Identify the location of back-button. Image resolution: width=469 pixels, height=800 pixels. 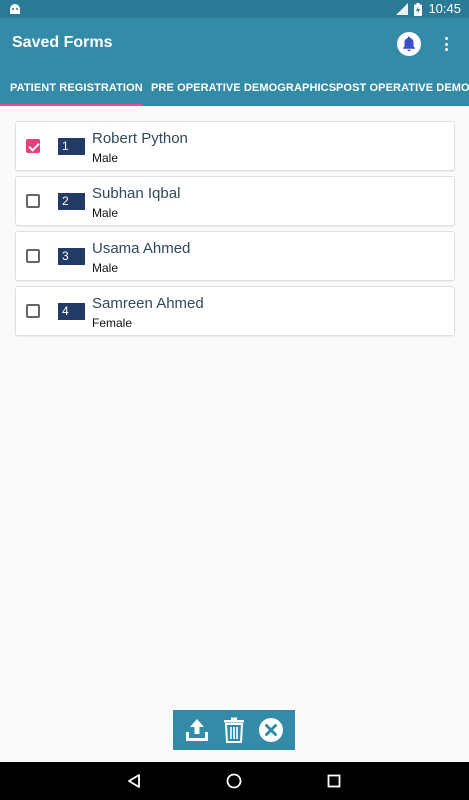
(134, 781).